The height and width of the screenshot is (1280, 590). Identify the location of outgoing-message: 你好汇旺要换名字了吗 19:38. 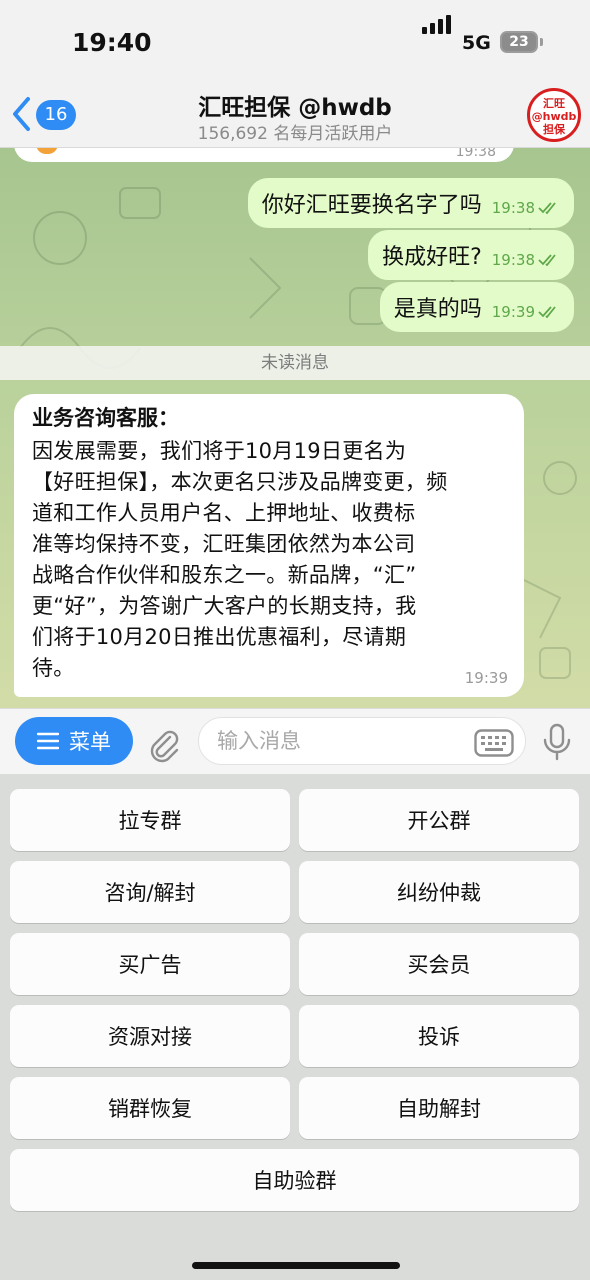
(410, 203).